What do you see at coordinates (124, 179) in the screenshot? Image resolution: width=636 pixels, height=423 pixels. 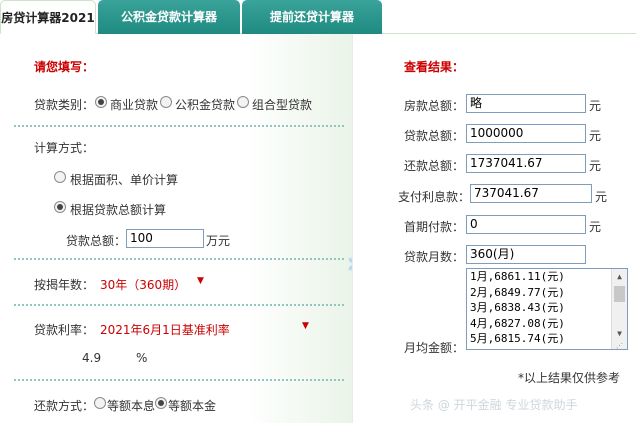 I see `option-by-area-price: 根据面积、单价计算` at bounding box center [124, 179].